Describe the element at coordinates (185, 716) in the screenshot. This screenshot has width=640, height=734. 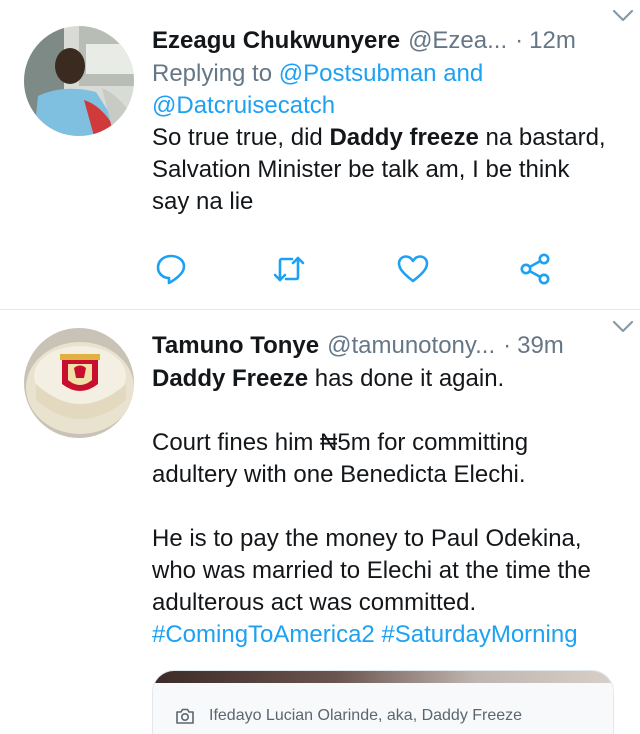
I see `camera-icon` at that location.